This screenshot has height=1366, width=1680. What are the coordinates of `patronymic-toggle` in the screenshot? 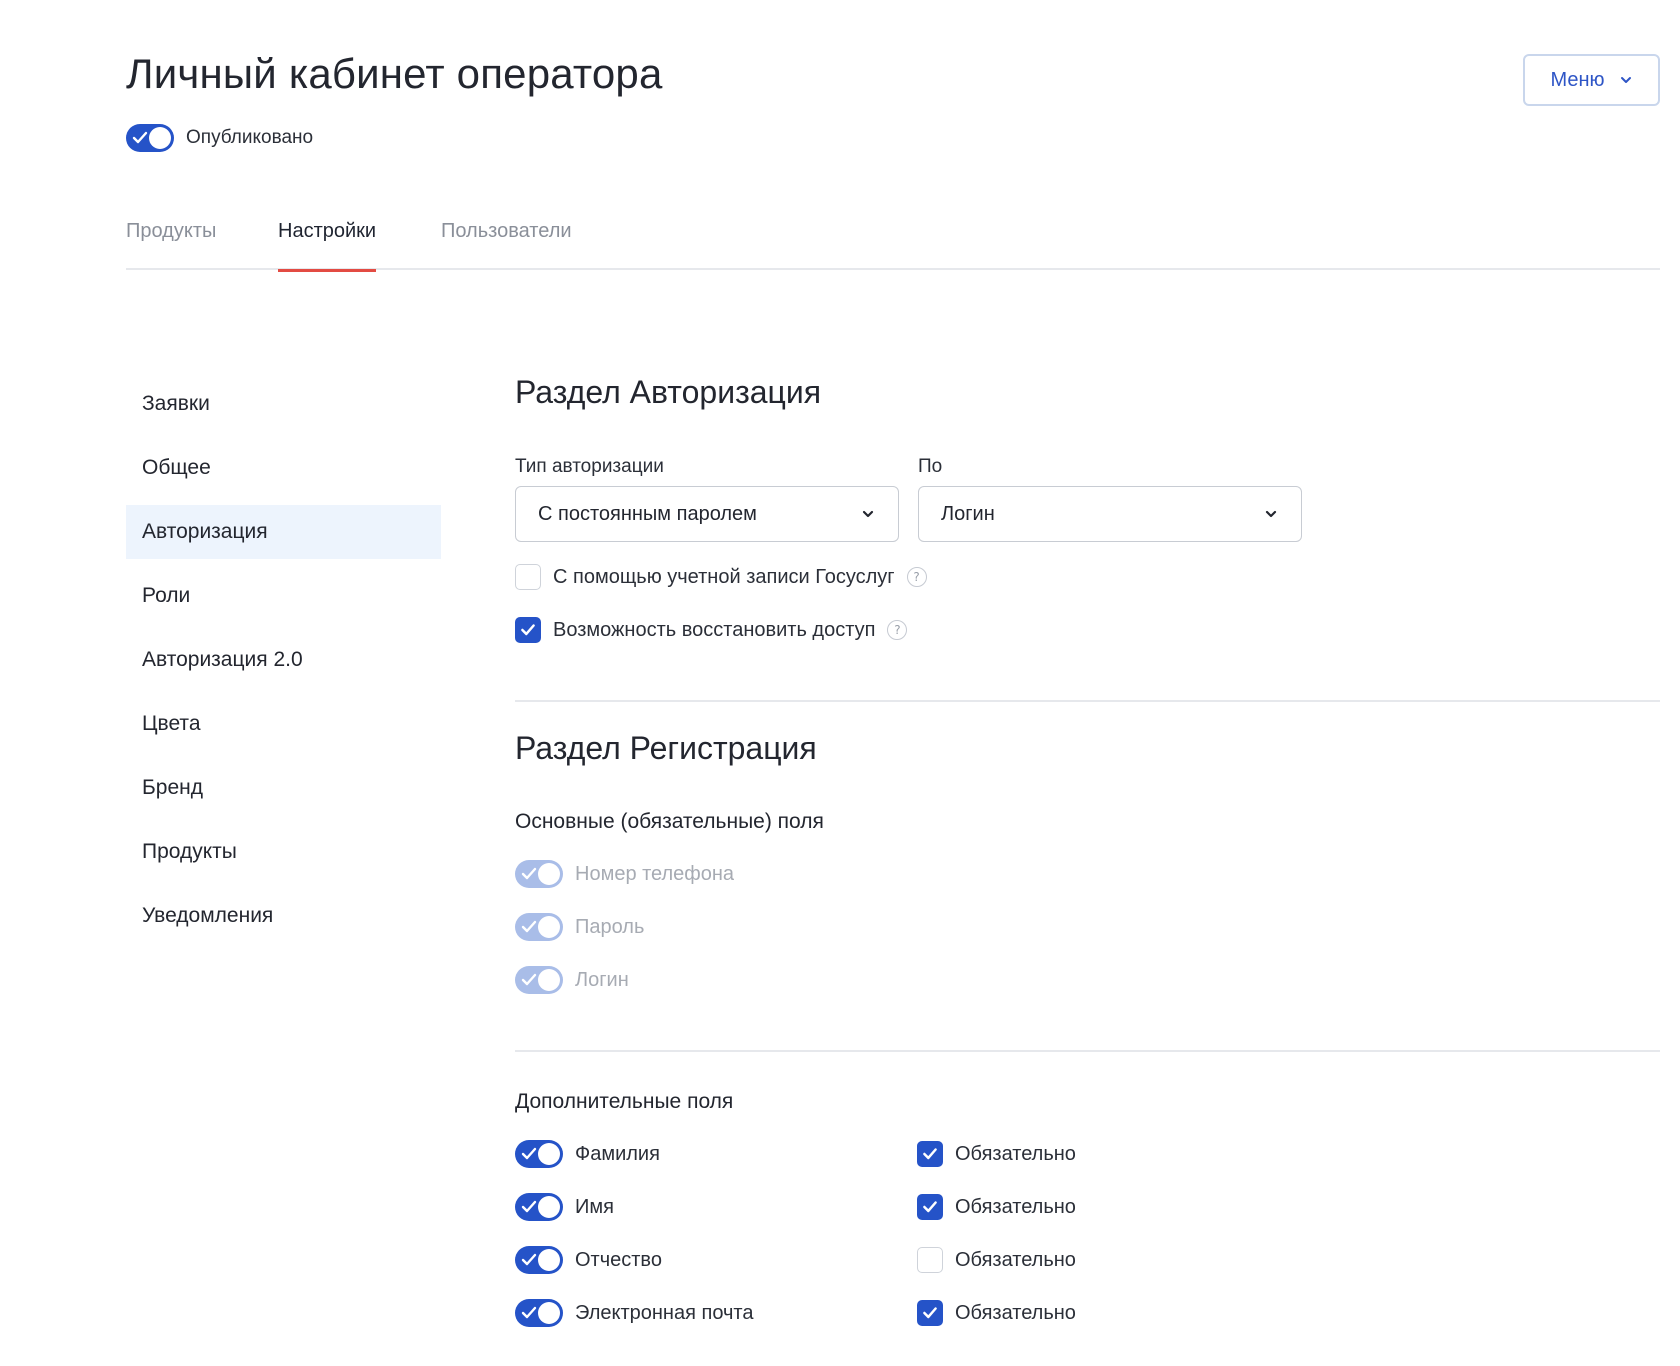 It's located at (539, 1260).